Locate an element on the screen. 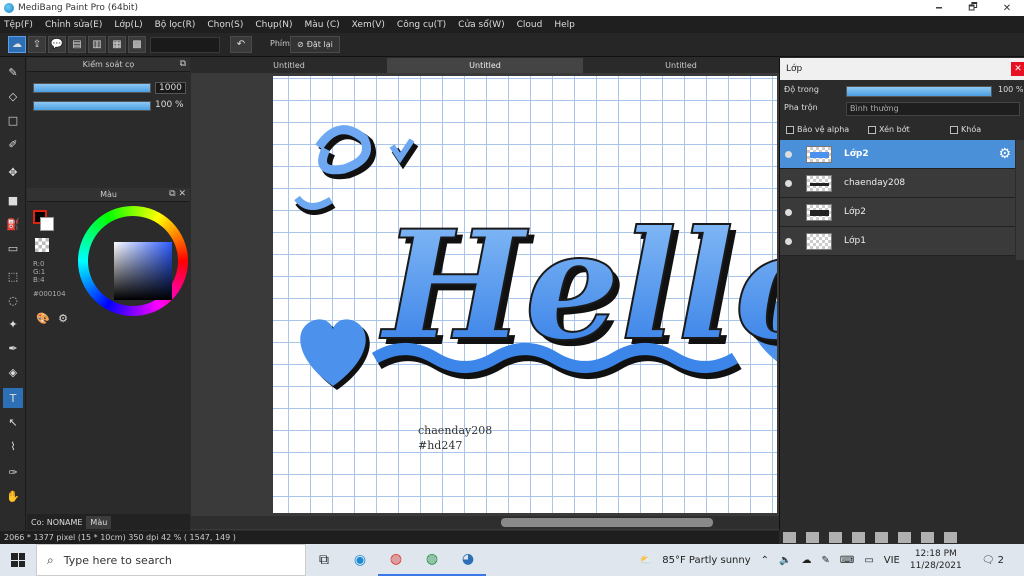  palette-settings-icon: ⚙ is located at coordinates (63, 318).